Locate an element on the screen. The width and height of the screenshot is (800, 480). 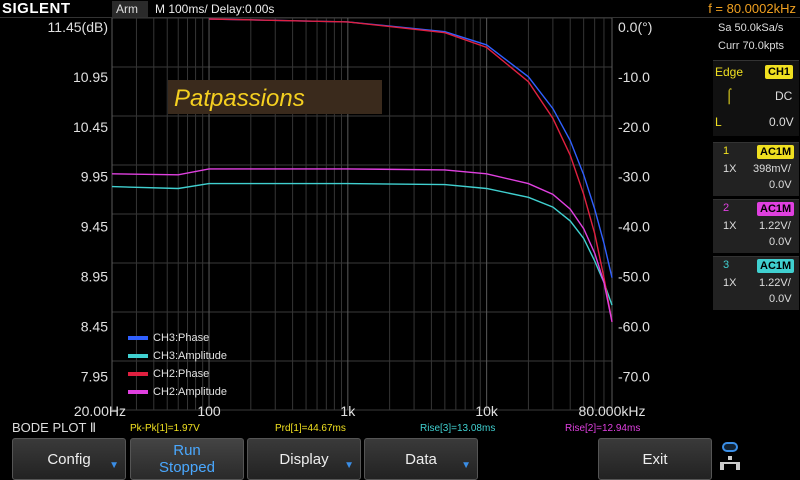
data-button: Data ▼ is located at coordinates (421, 459).